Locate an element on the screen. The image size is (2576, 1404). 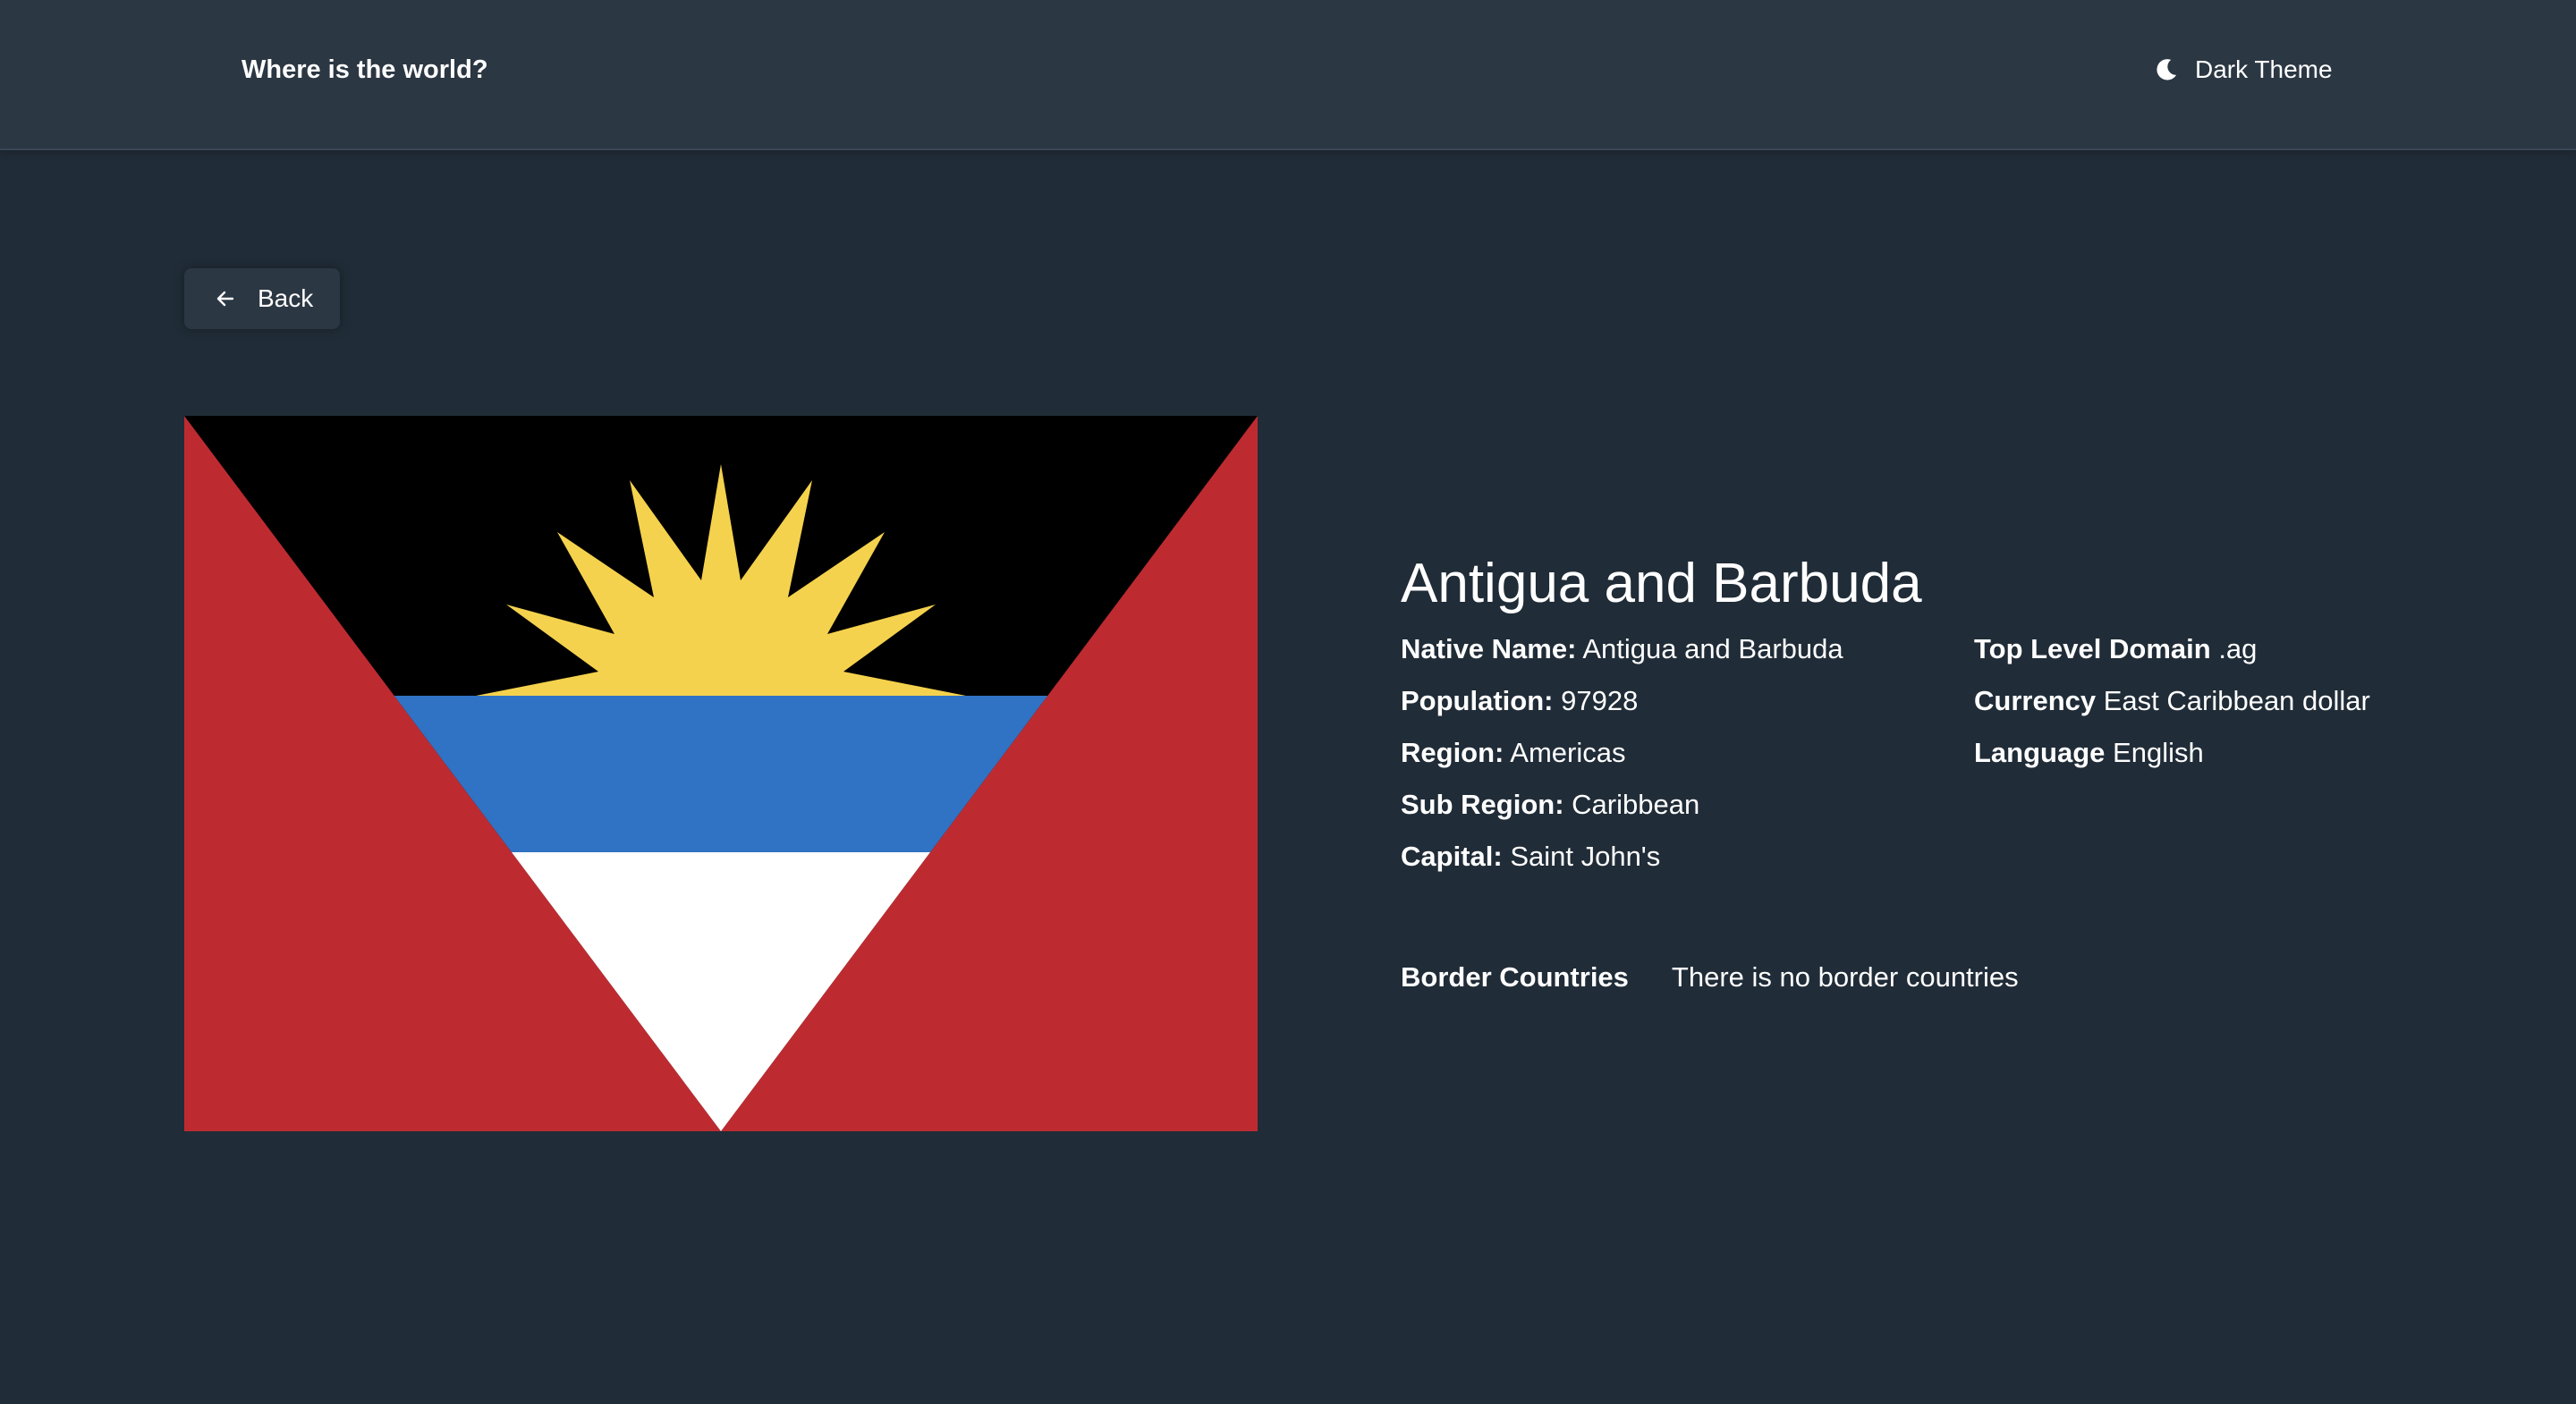
detail-capital: Capital: Saint John's is located at coordinates (1531, 857).